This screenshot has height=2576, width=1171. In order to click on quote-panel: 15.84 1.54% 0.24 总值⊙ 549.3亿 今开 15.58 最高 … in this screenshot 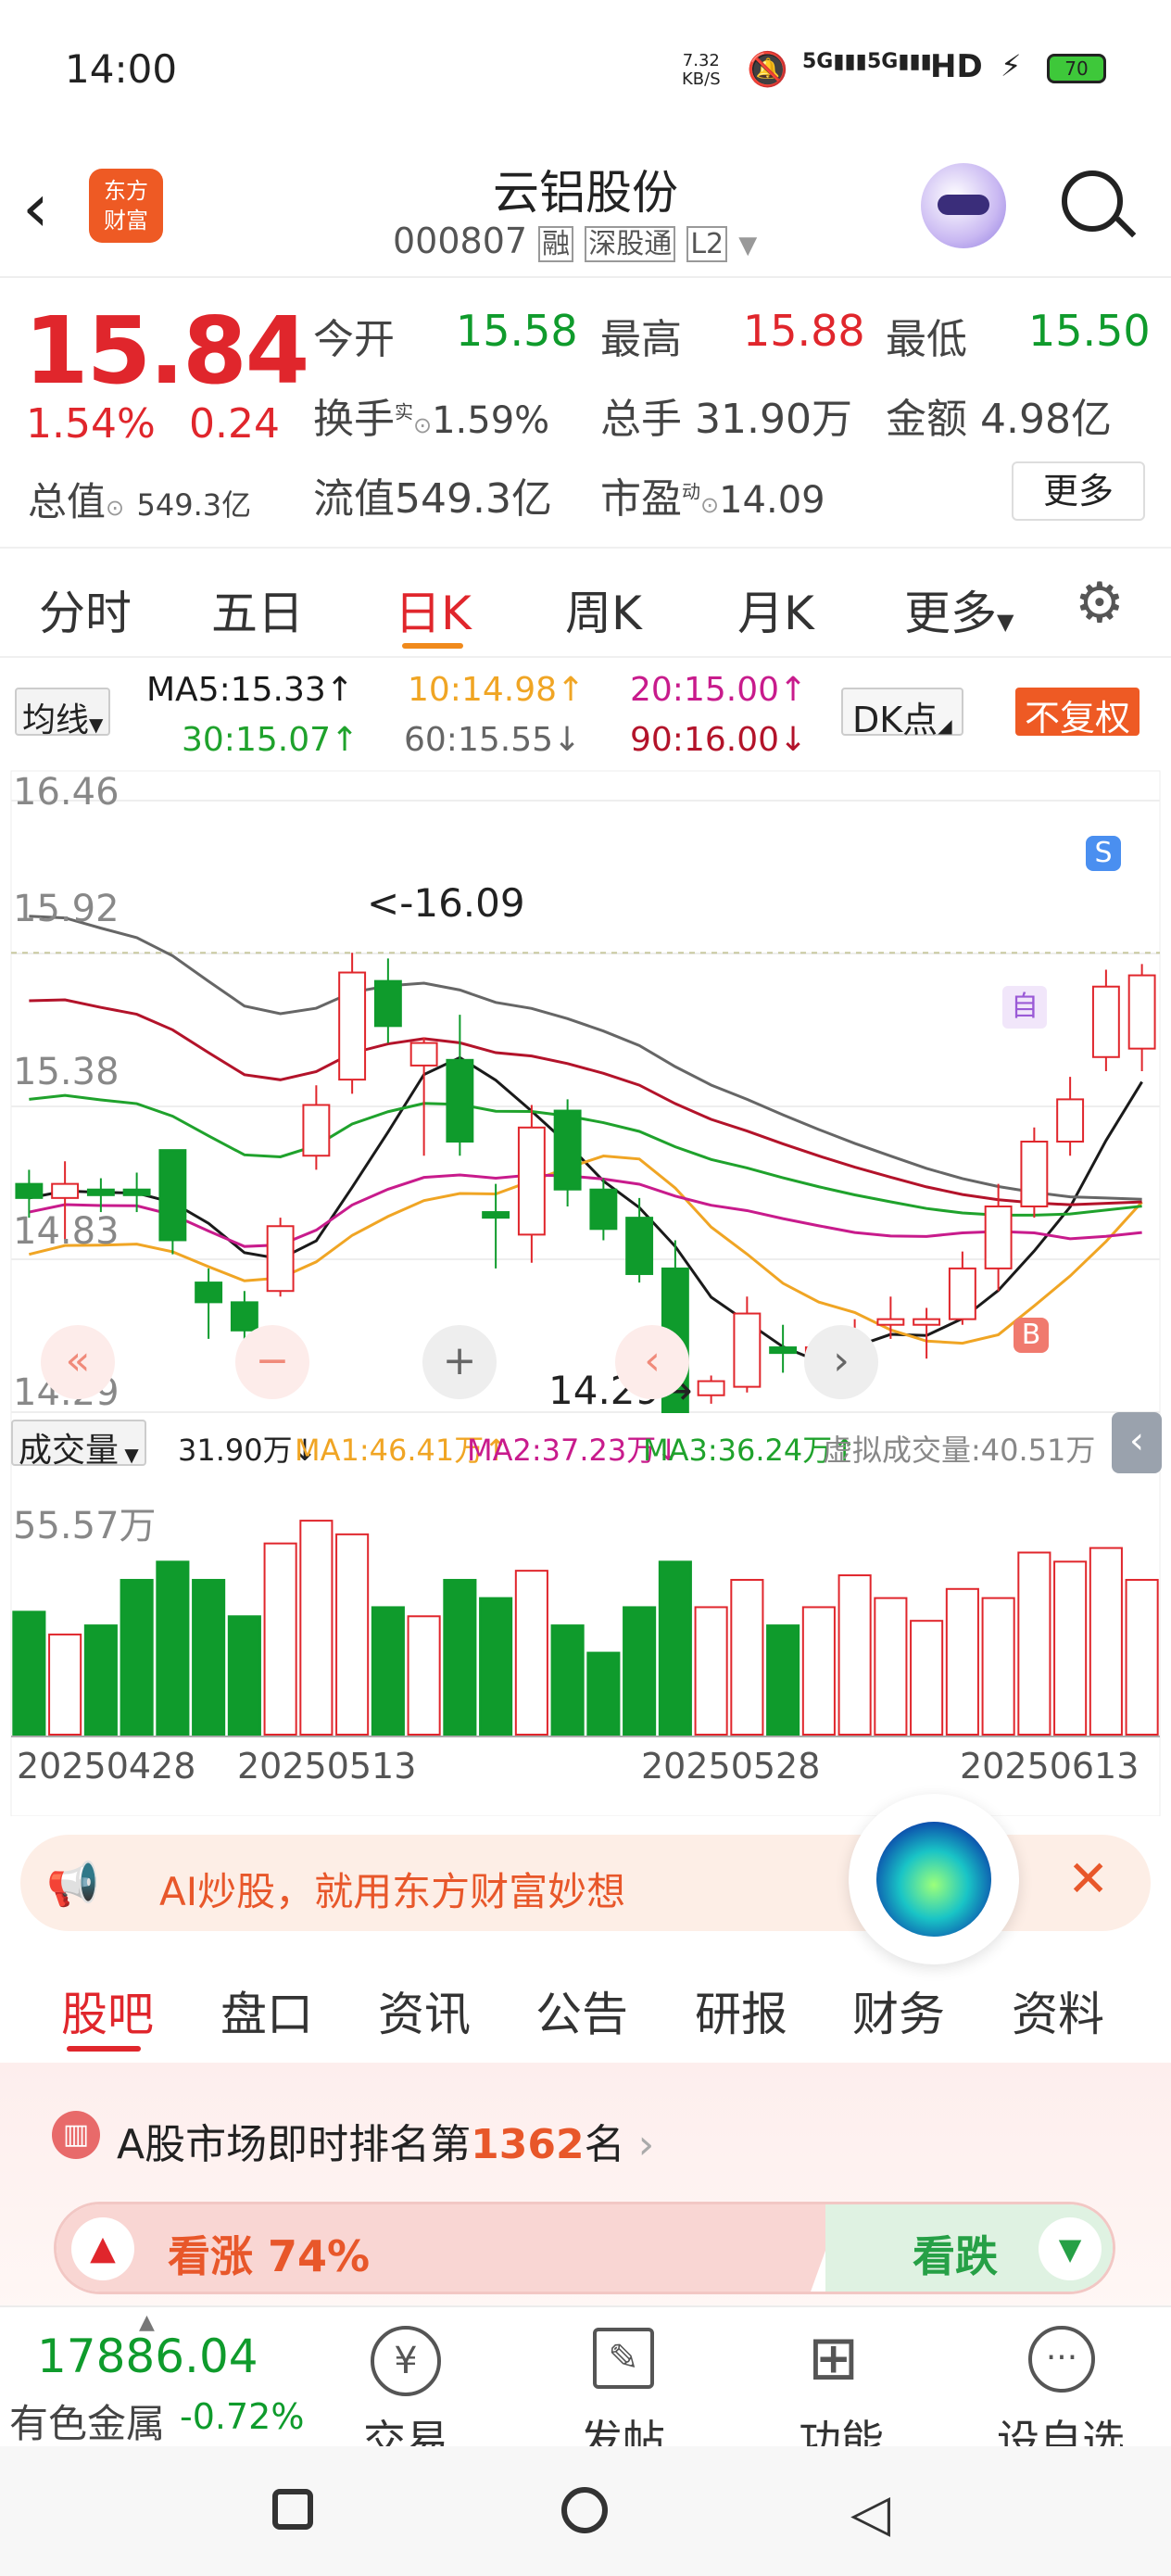, I will do `click(585, 414)`.